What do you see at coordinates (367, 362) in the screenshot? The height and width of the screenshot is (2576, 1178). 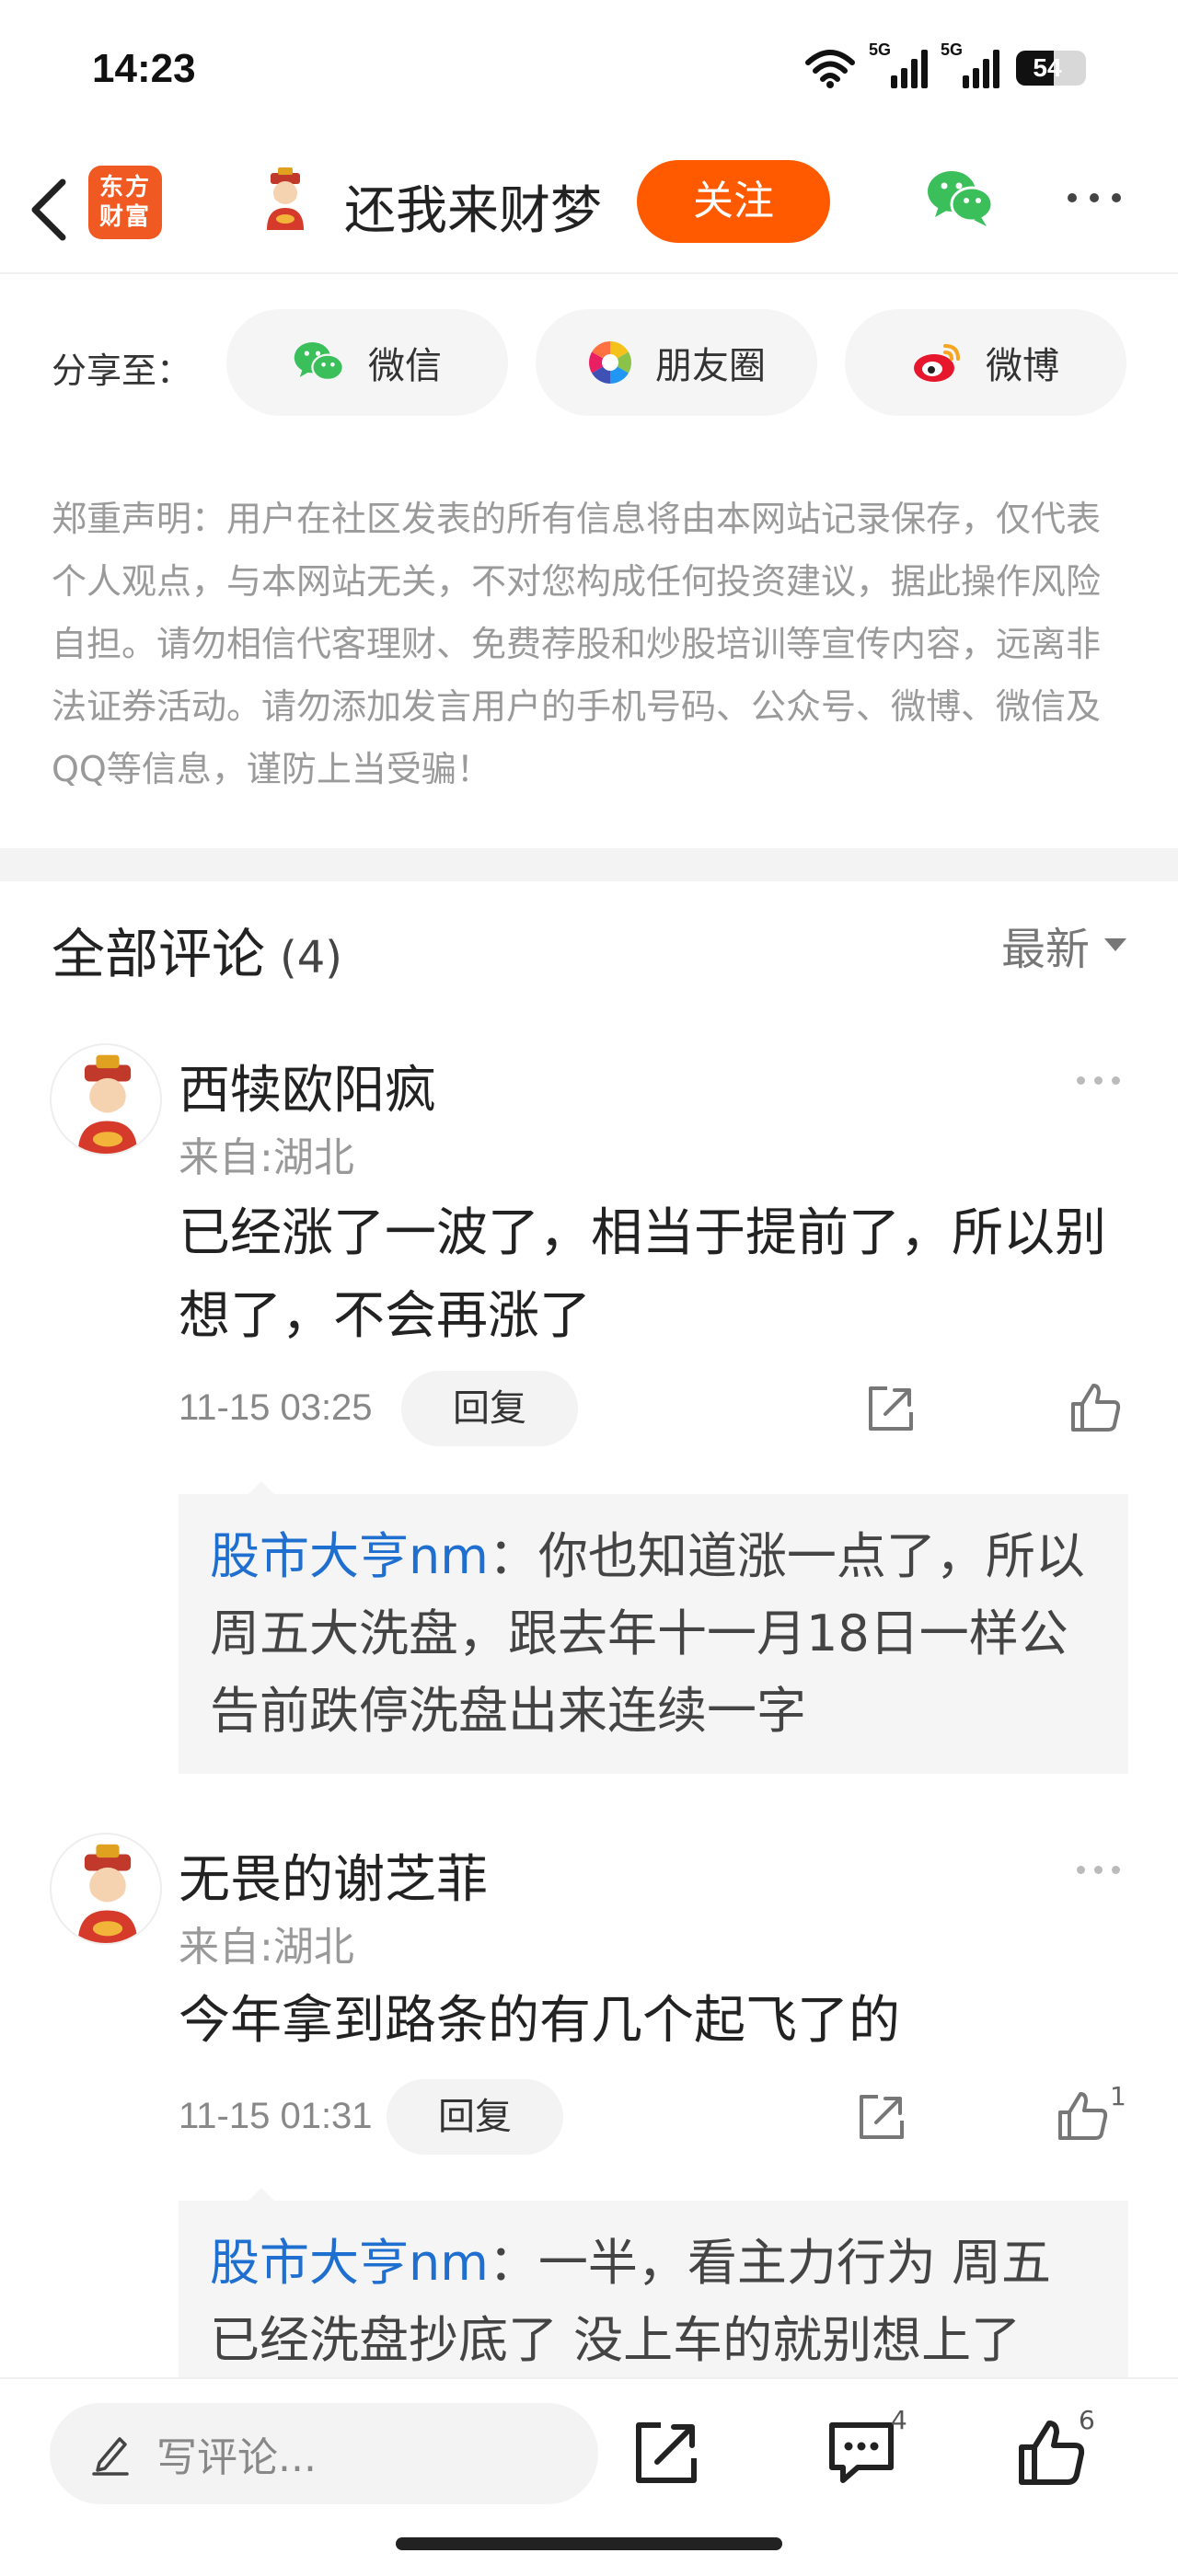 I see `share-wechat-button: 微信` at bounding box center [367, 362].